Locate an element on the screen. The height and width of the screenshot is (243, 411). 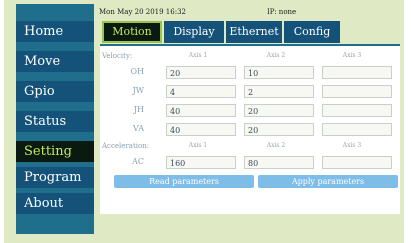
velocity-row-label-va: VA is located at coordinates (138, 128).